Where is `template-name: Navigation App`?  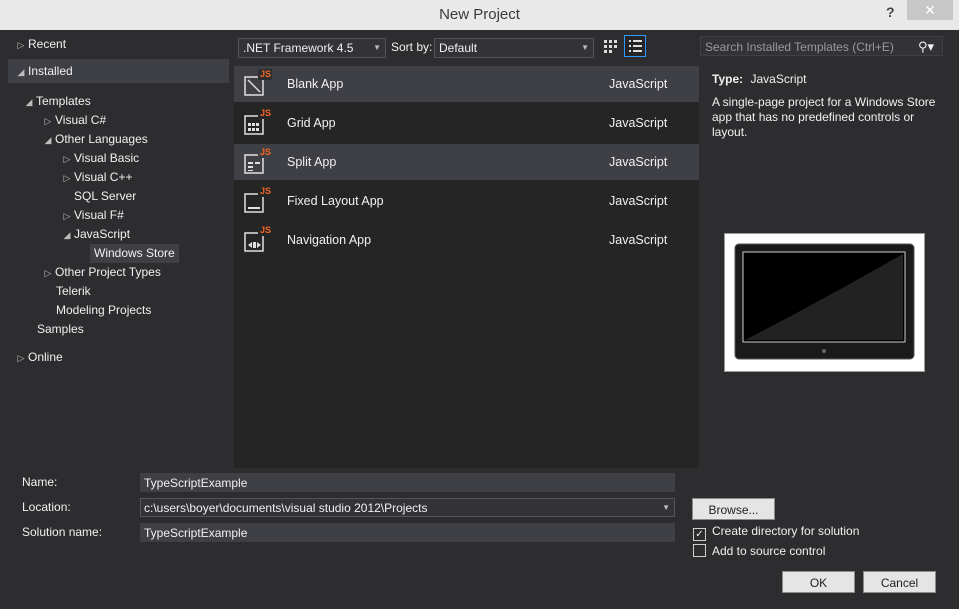 template-name: Navigation App is located at coordinates (329, 240).